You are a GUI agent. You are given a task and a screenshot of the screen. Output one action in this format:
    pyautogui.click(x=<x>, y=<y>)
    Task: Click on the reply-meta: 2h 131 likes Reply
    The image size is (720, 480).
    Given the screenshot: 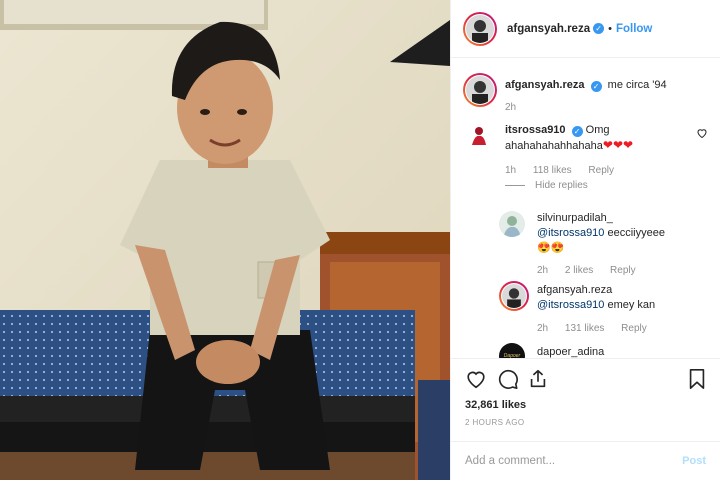 What is the action you would take?
    pyautogui.click(x=599, y=328)
    